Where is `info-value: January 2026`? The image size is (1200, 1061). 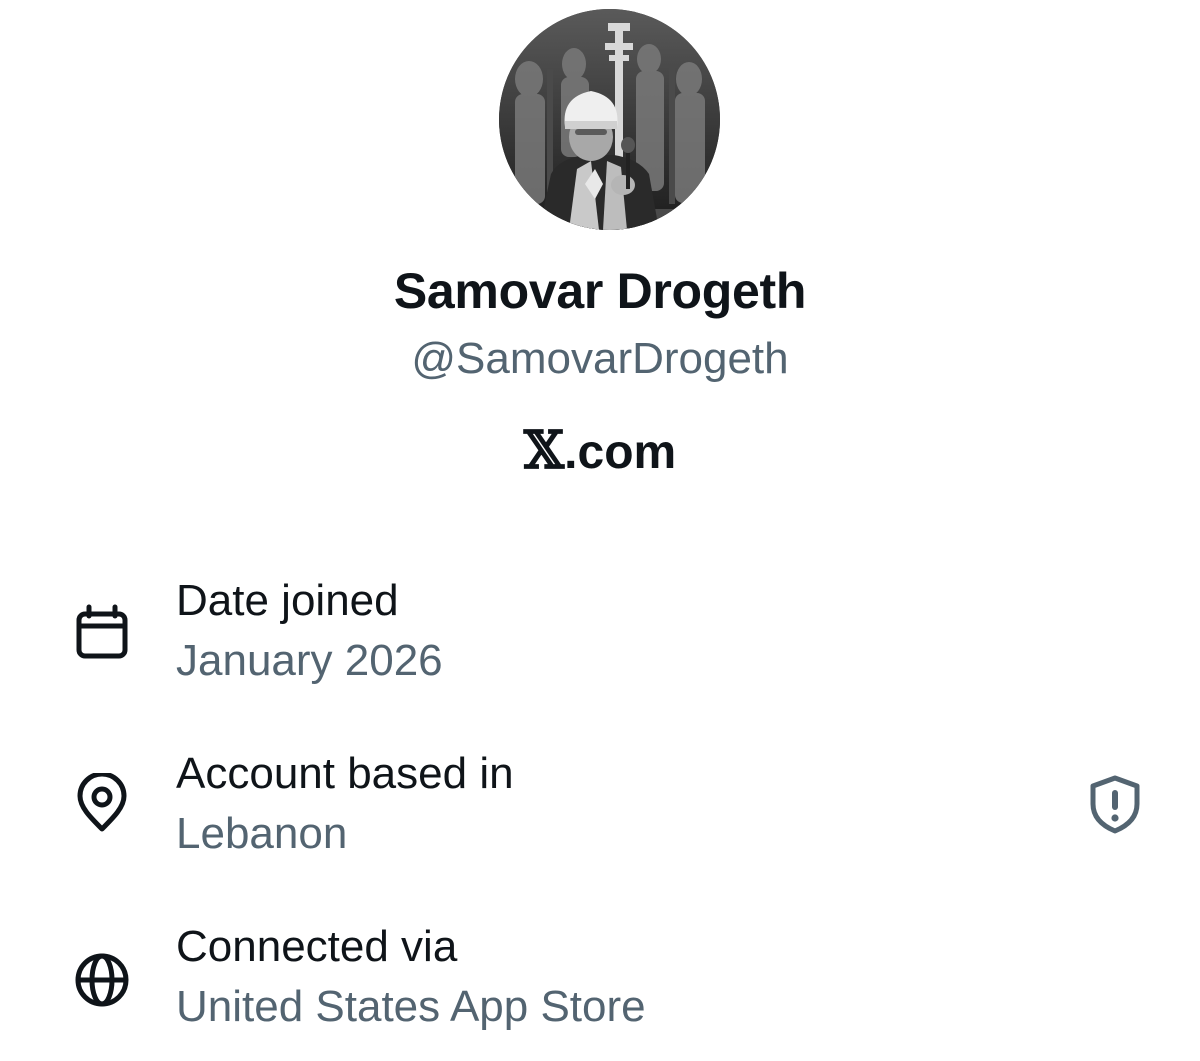 info-value: January 2026 is located at coordinates (309, 660).